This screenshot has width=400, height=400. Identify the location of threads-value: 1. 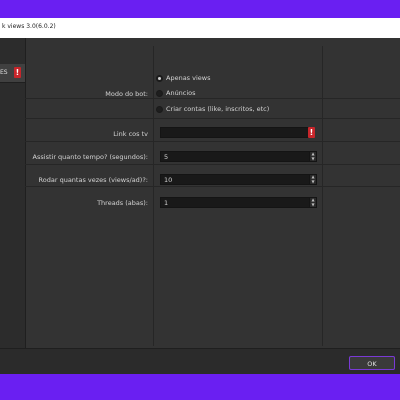
(166, 203).